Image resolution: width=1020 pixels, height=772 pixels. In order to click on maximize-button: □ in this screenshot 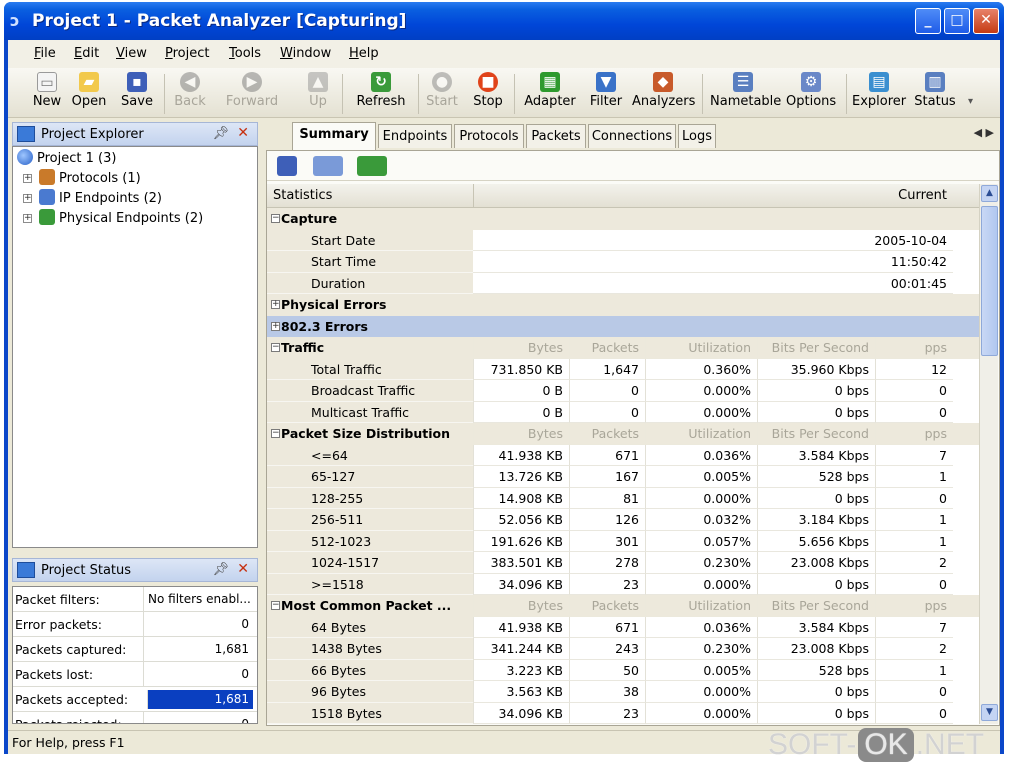, I will do `click(957, 21)`.